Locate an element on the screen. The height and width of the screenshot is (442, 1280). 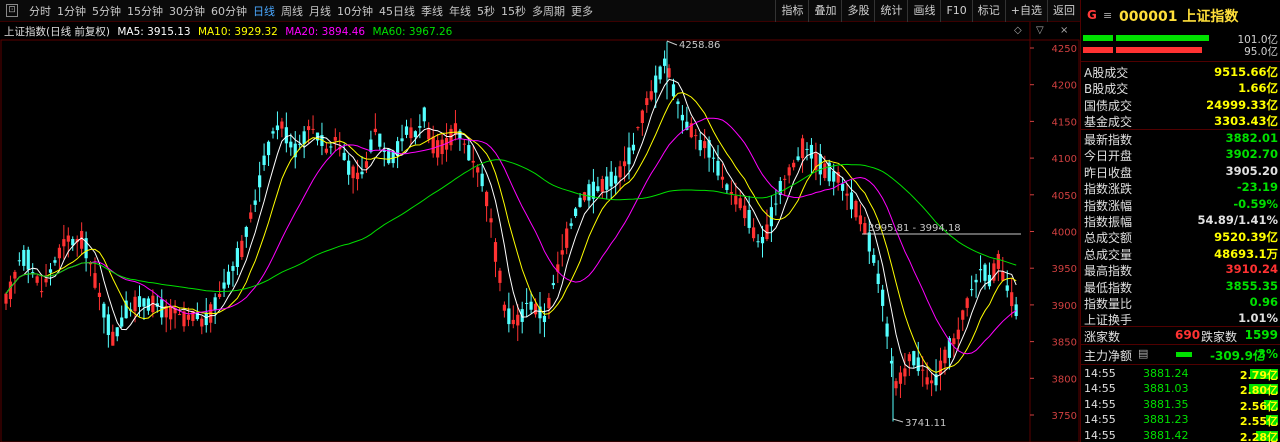
outflow-value: 95.0亿 is located at coordinates (1261, 52).